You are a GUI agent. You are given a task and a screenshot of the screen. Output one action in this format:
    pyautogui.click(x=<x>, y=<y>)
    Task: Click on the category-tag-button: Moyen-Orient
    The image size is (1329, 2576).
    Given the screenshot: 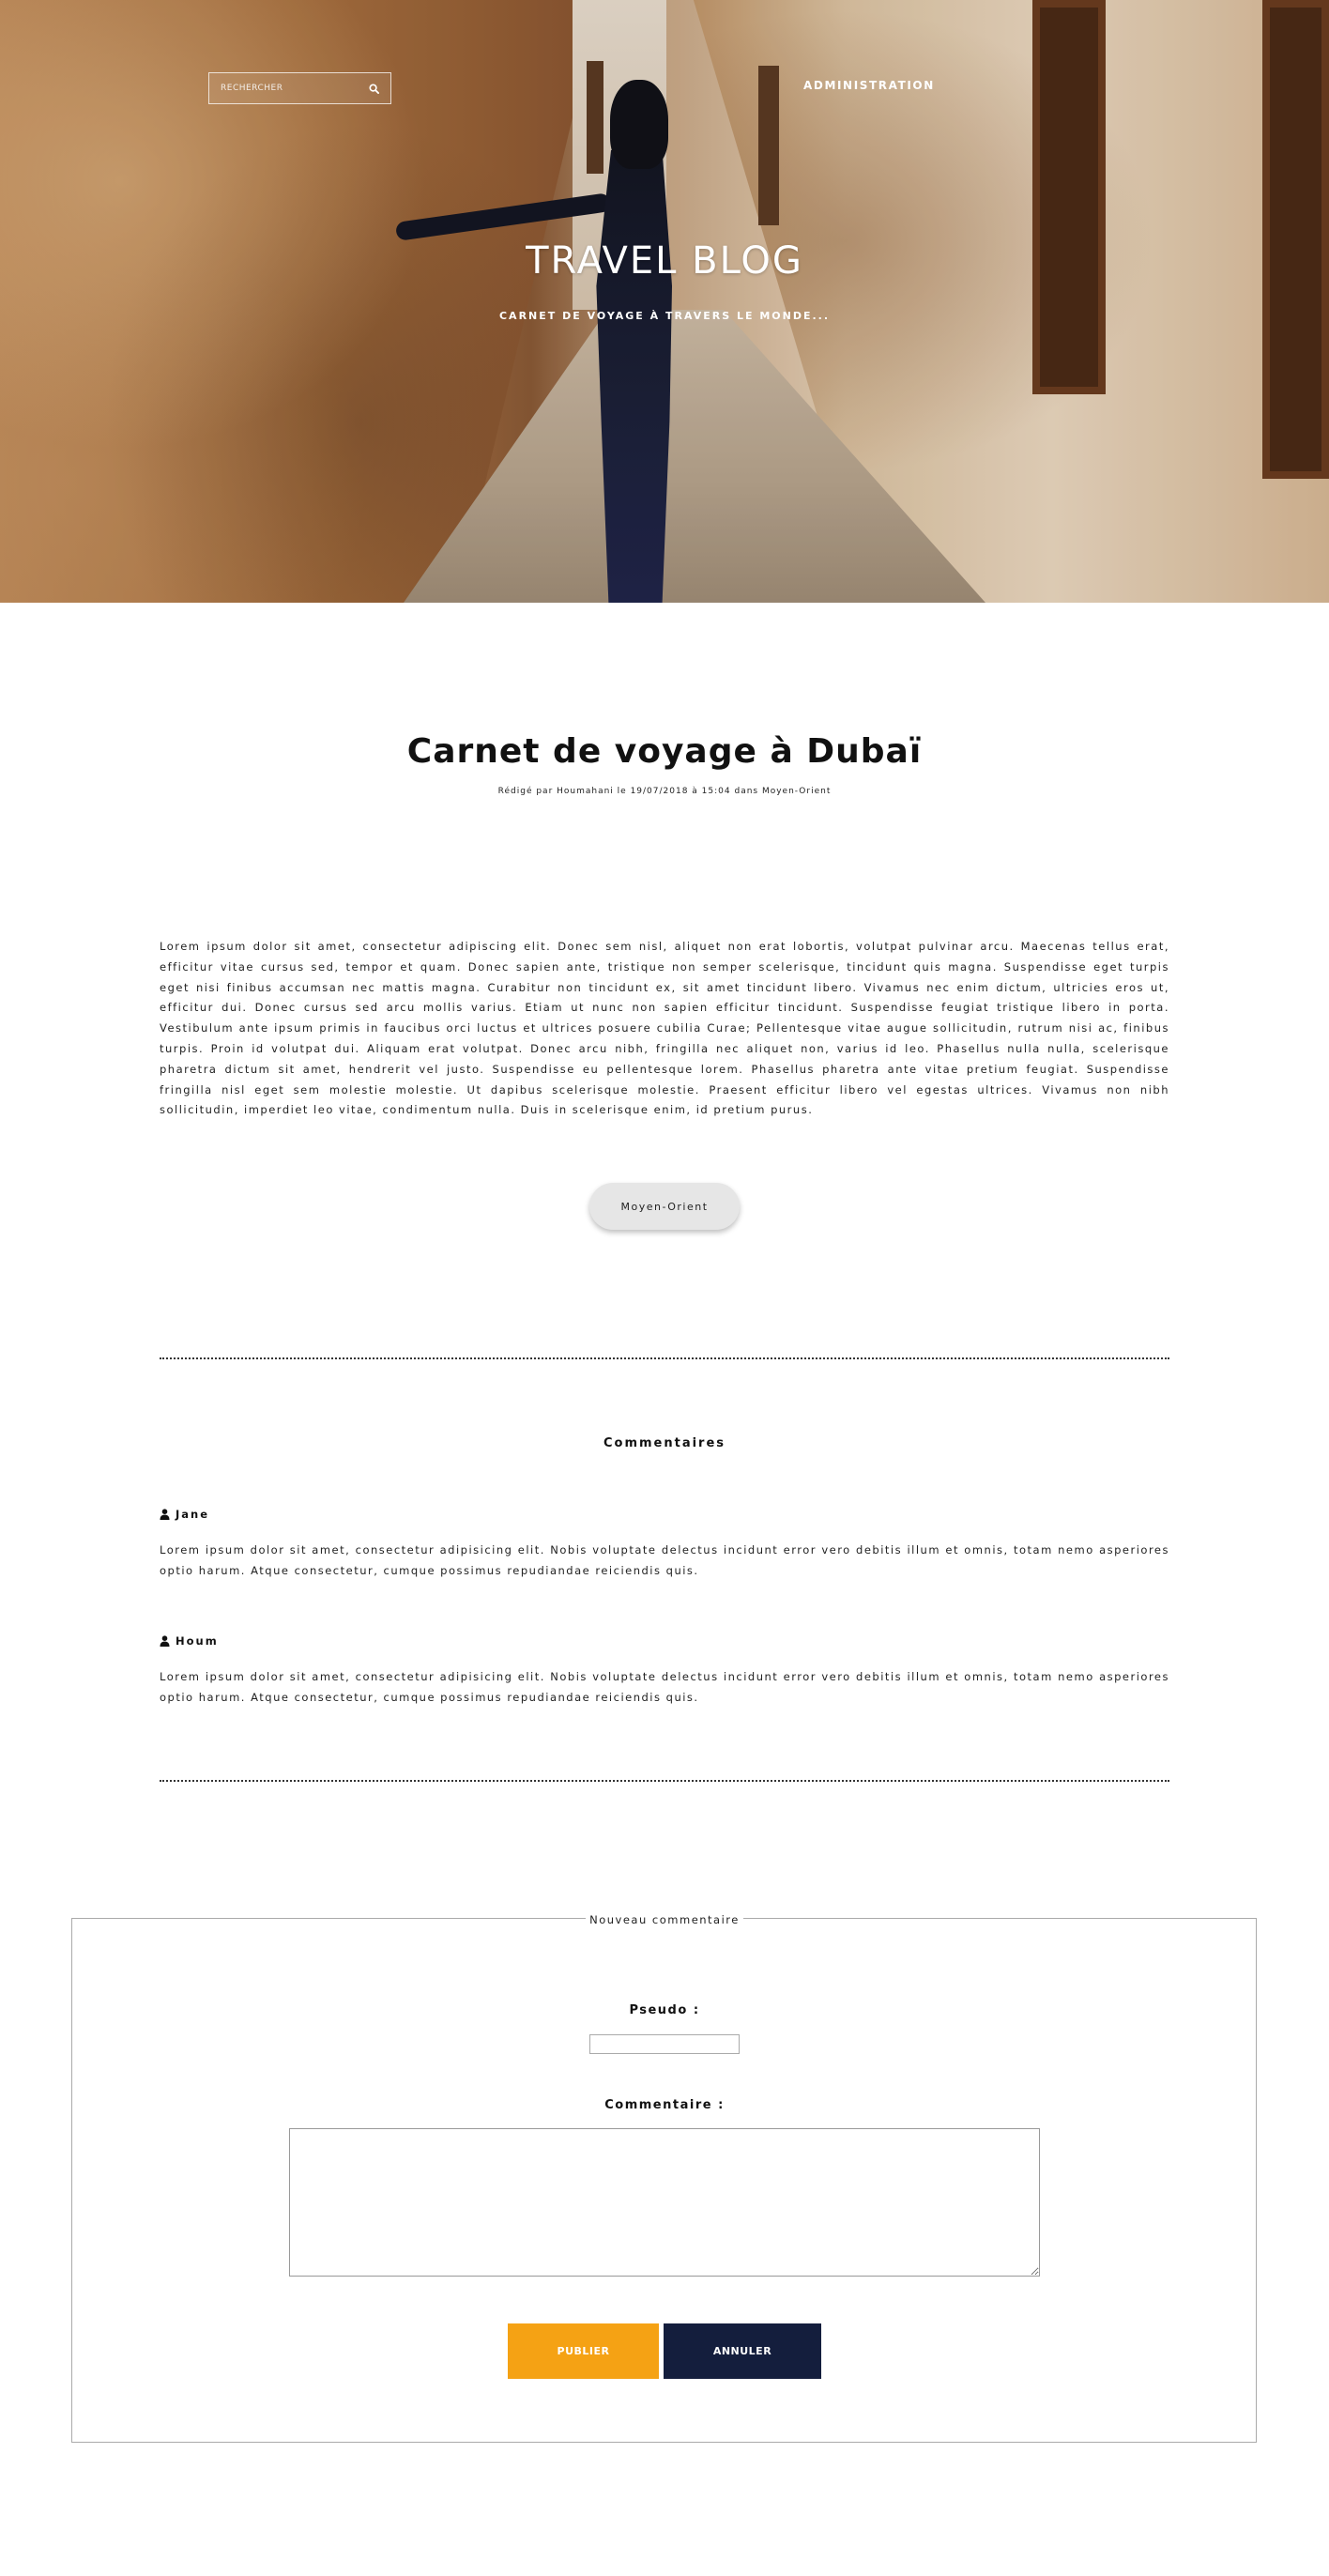 What is the action you would take?
    pyautogui.click(x=664, y=1207)
    